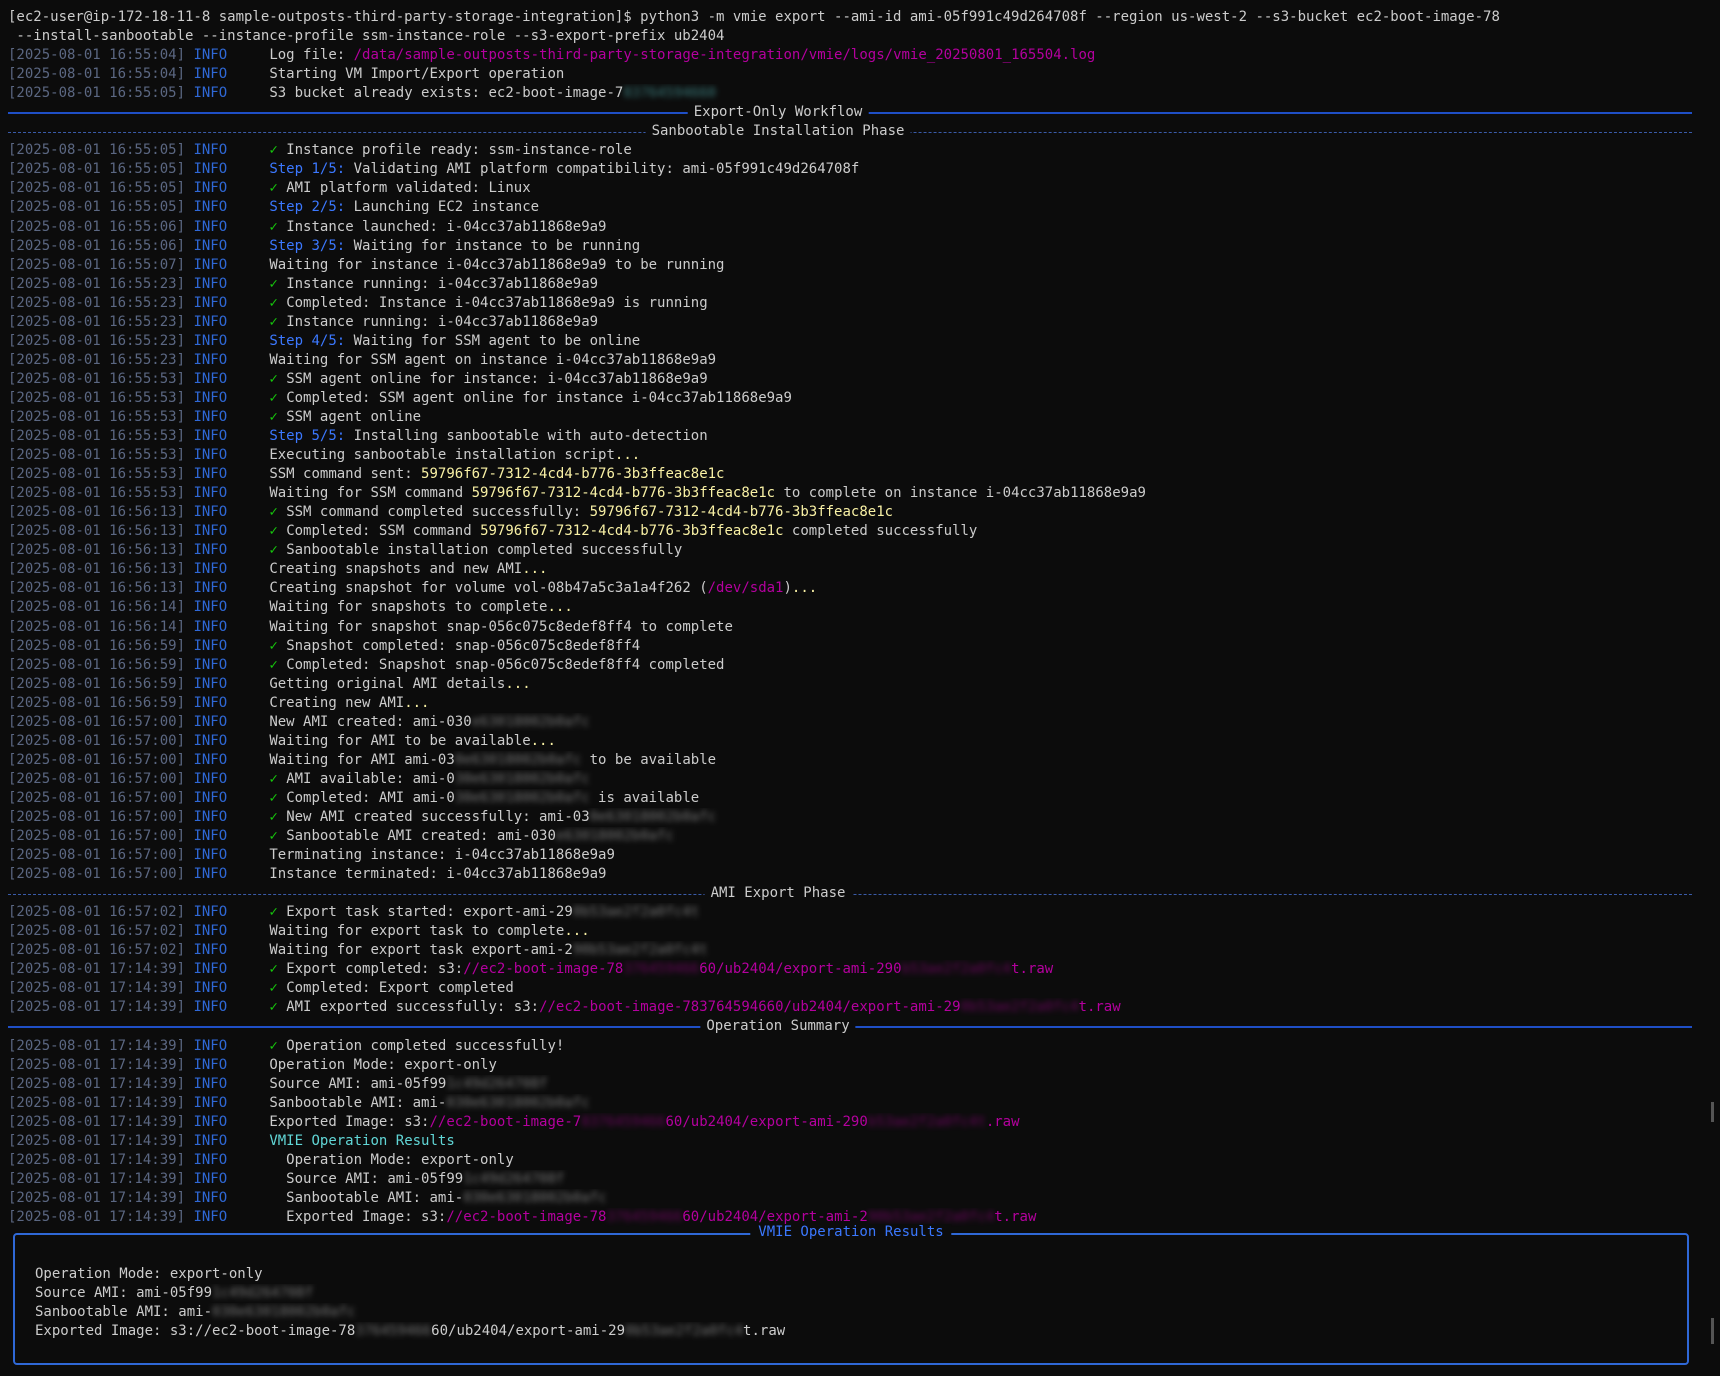  Describe the element at coordinates (311, 55) in the screenshot. I see `log-text: Log file:` at that location.